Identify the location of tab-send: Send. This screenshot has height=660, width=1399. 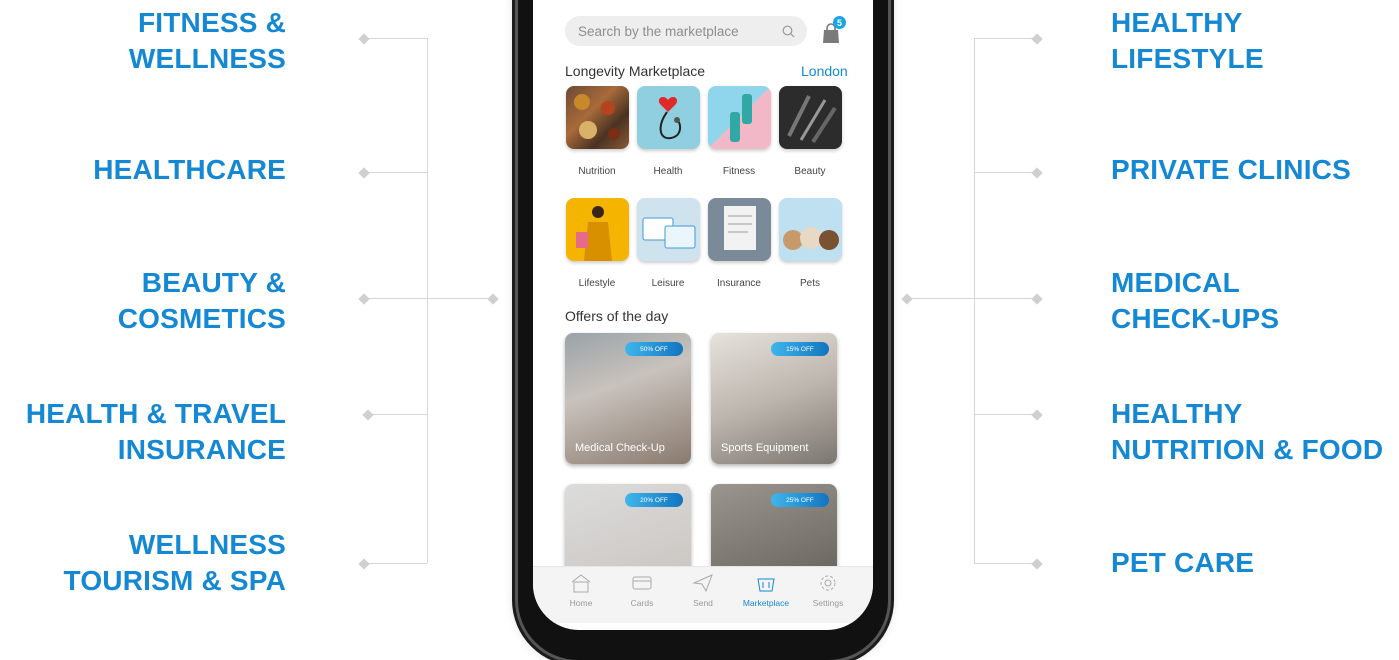
(703, 590).